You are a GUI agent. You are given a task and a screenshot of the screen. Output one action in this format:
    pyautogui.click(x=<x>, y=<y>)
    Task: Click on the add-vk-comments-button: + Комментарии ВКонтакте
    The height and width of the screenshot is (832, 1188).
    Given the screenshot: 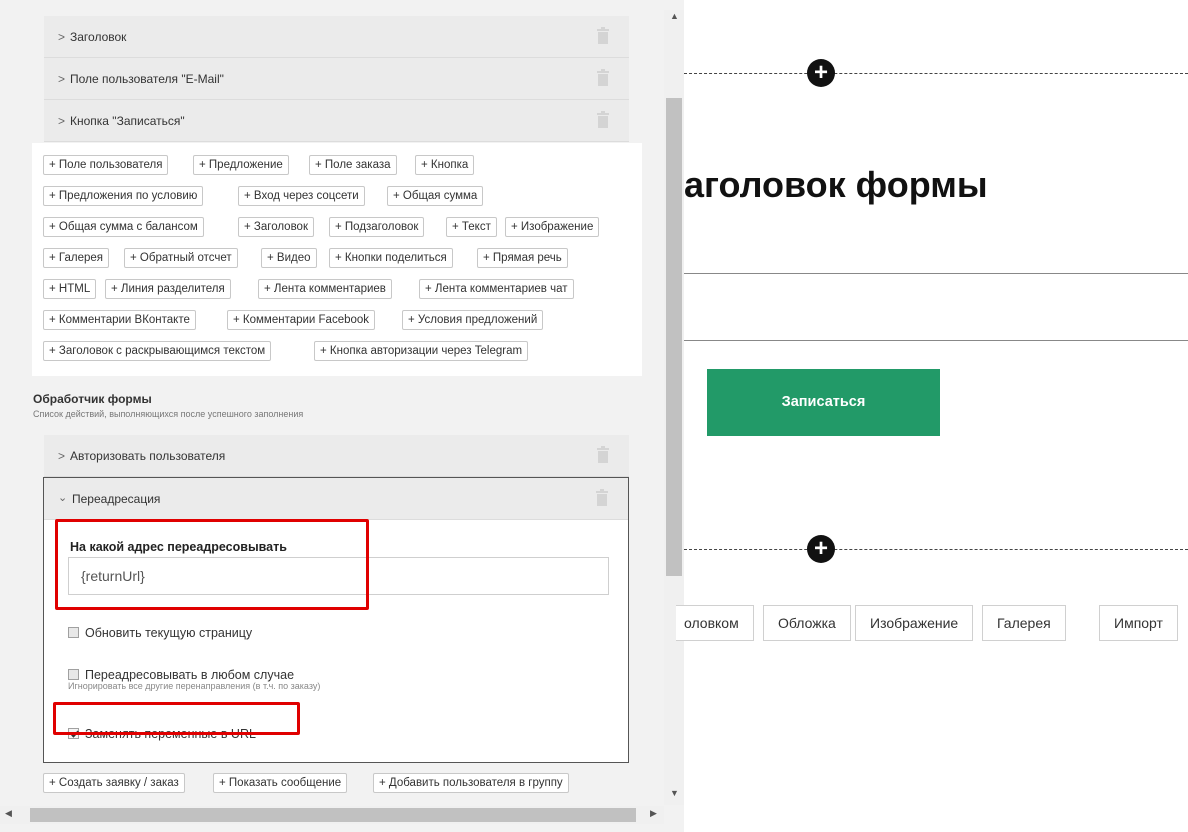 What is the action you would take?
    pyautogui.click(x=119, y=320)
    